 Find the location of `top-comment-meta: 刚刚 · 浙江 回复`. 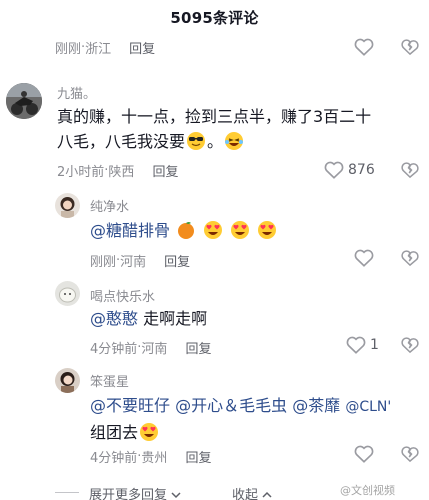

top-comment-meta: 刚刚 · 浙江 回复 is located at coordinates (105, 47).